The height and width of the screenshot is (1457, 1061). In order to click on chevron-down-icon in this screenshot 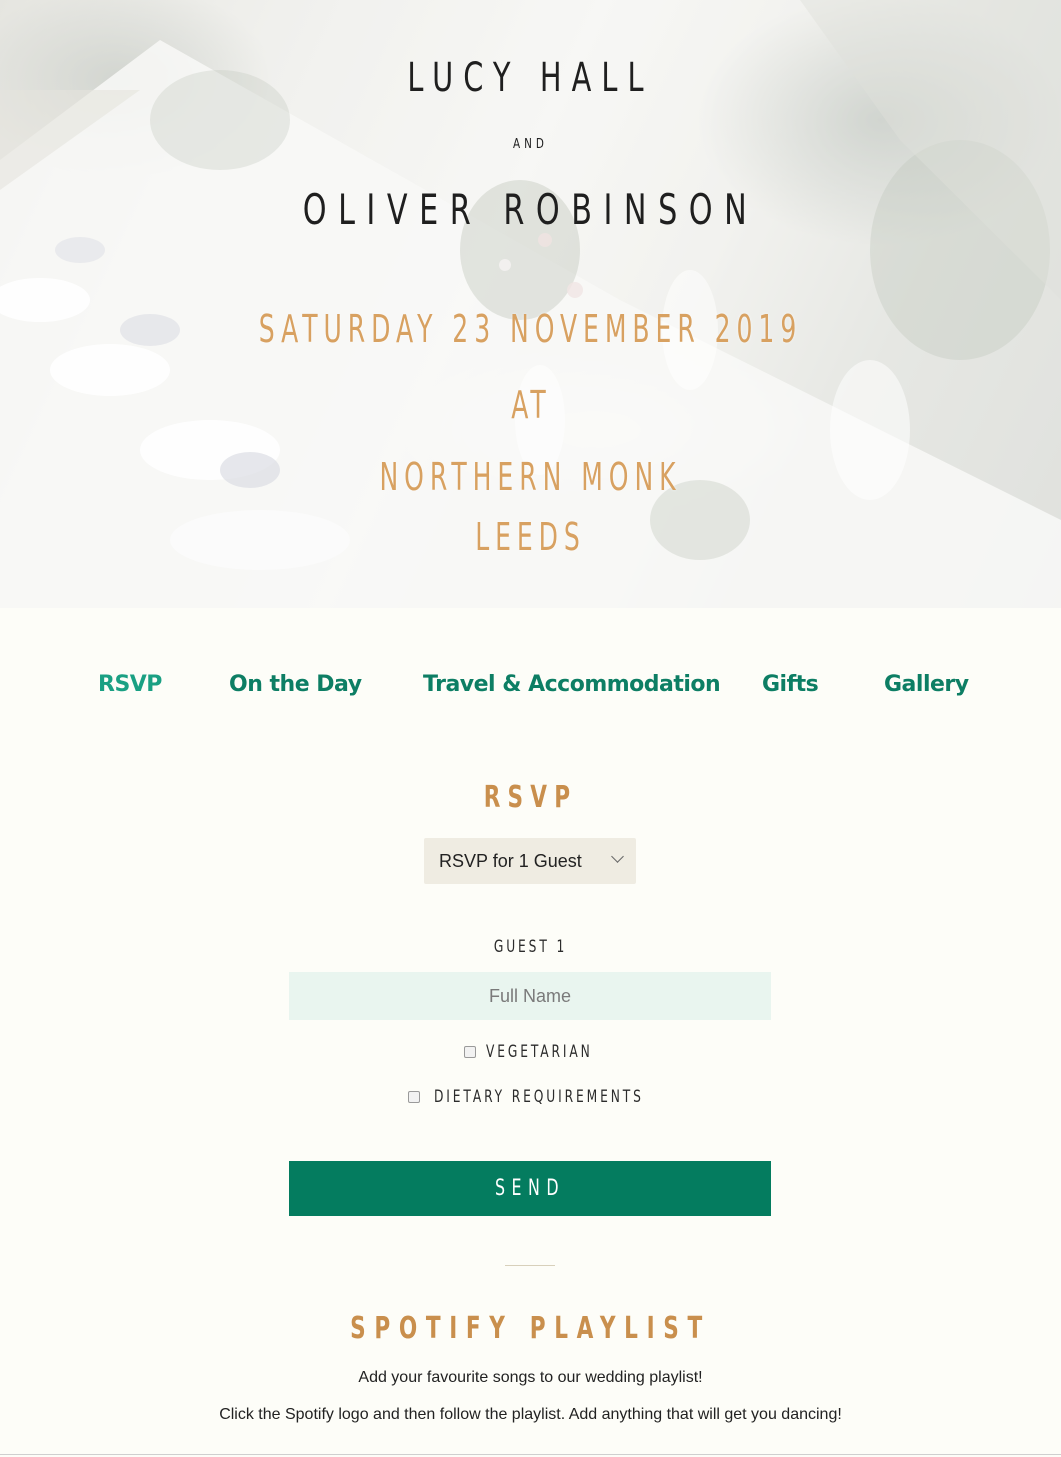, I will do `click(617, 856)`.